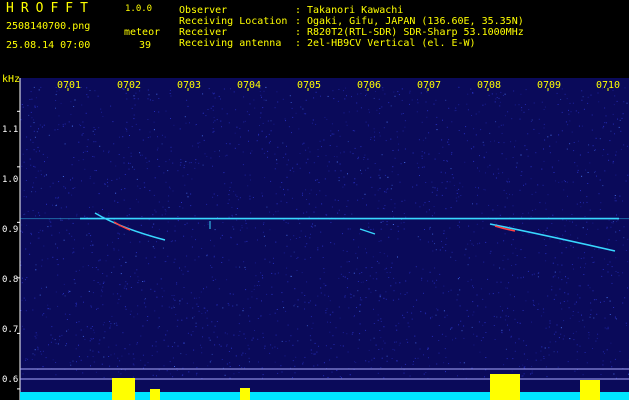 The image size is (629, 400). I want to click on info-key: Receiving Location, so click(233, 21).